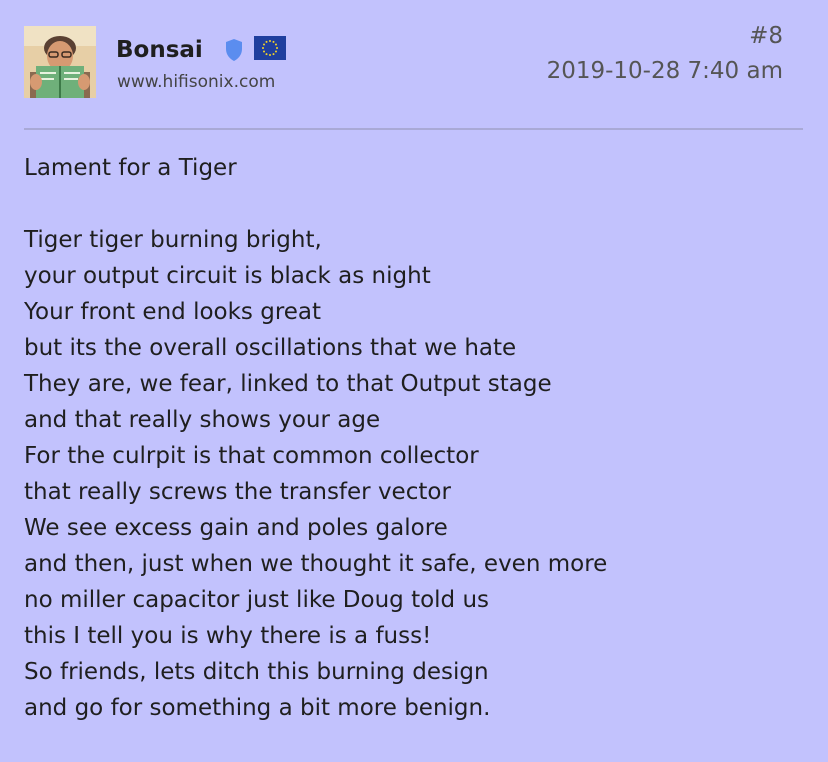 This screenshot has width=828, height=762. Describe the element at coordinates (173, 240) in the screenshot. I see `poem-line: Tiger tiger burning bright,` at that location.